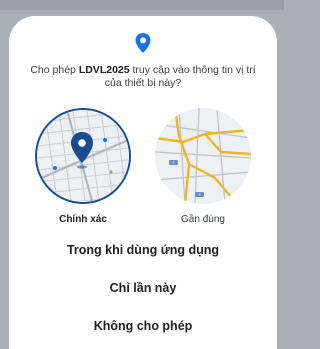  Describe the element at coordinates (143, 326) in the screenshot. I see `dont-allow-button: Không cho phép` at that location.